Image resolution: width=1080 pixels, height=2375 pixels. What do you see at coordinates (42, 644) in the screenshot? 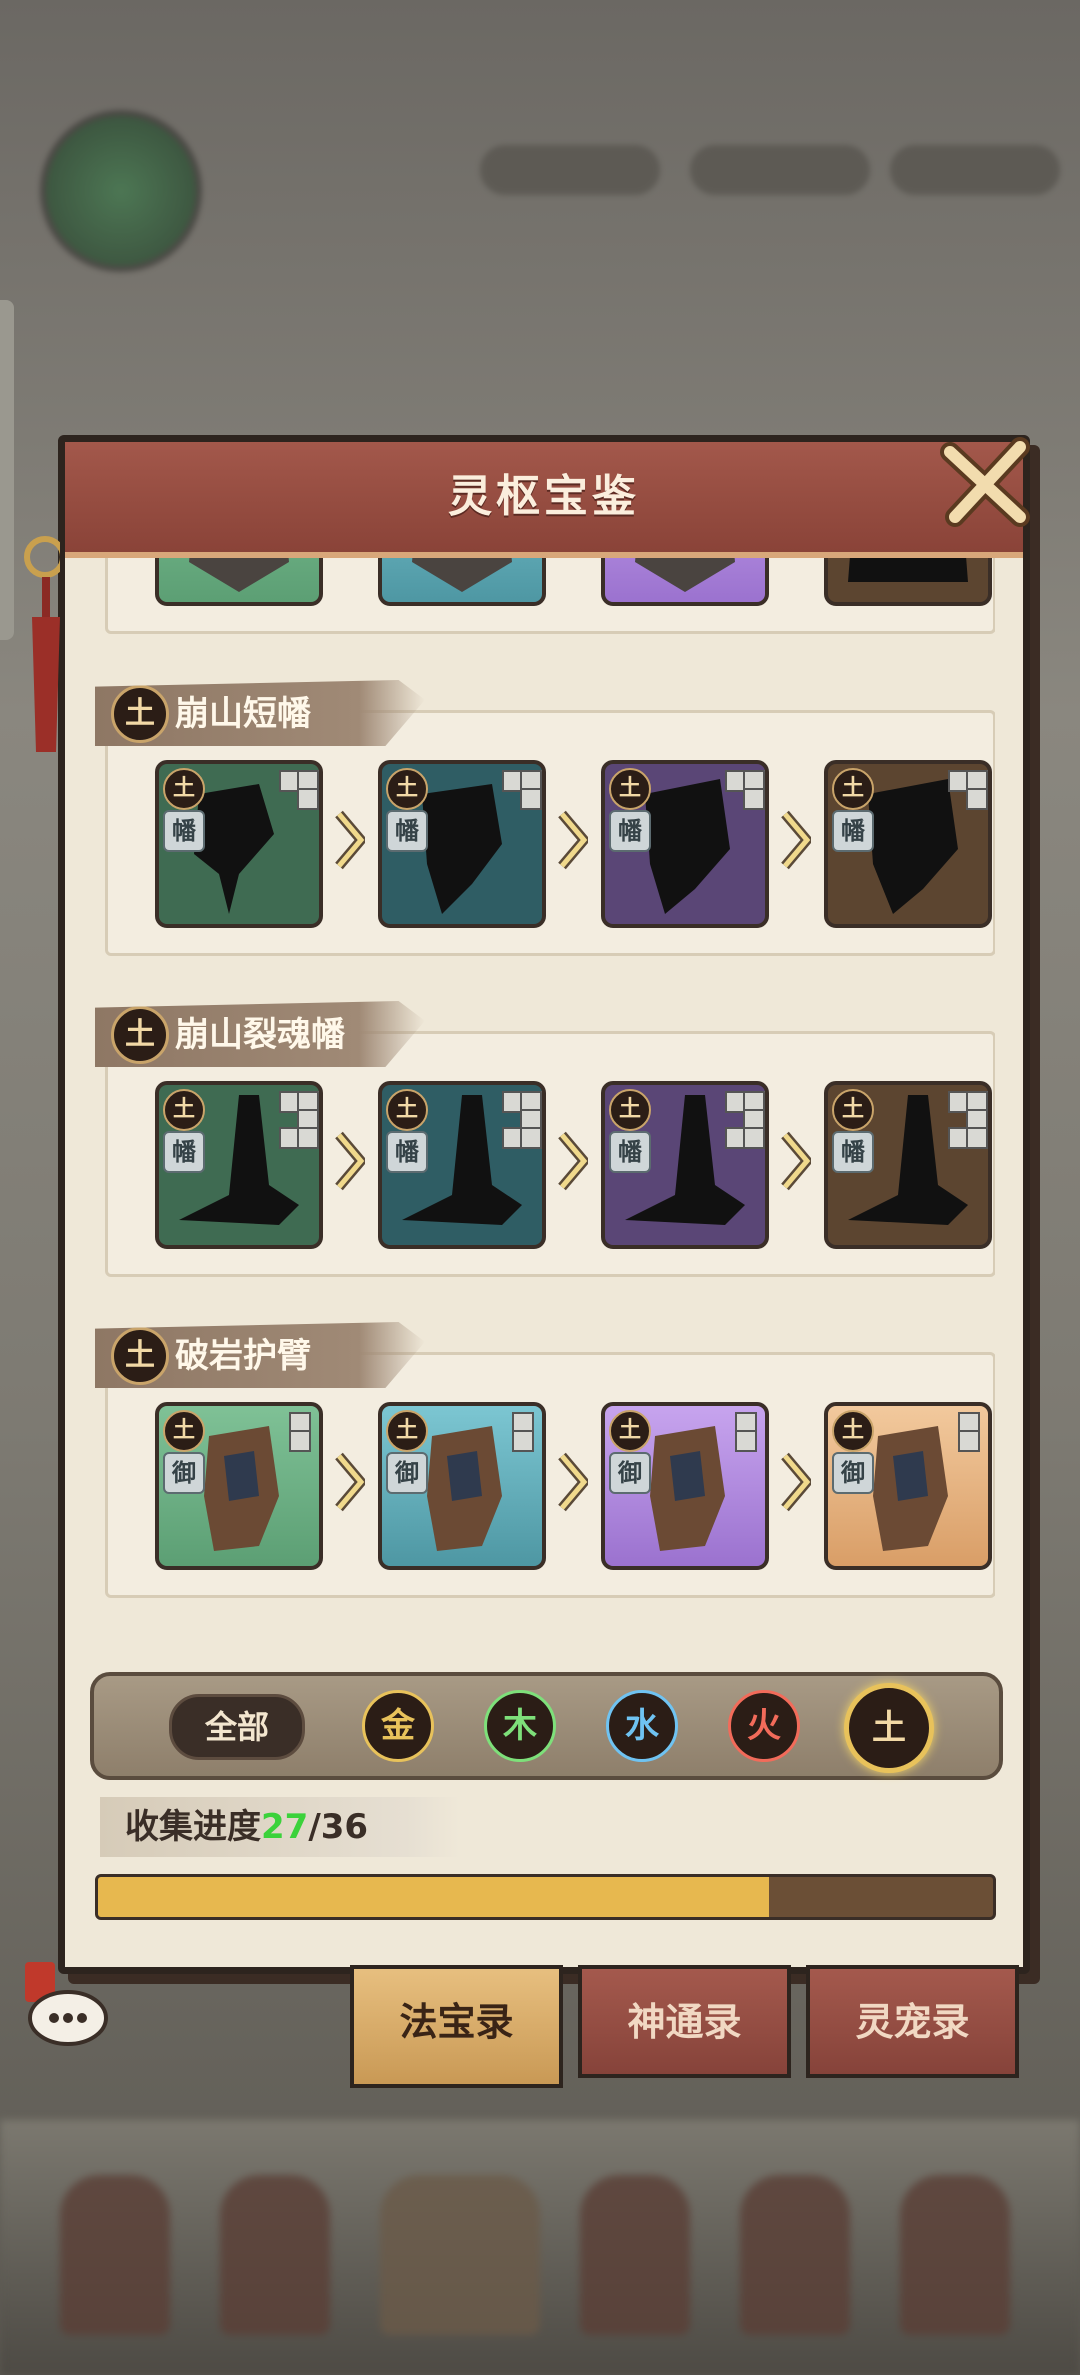
I see `tassel-icon` at bounding box center [42, 644].